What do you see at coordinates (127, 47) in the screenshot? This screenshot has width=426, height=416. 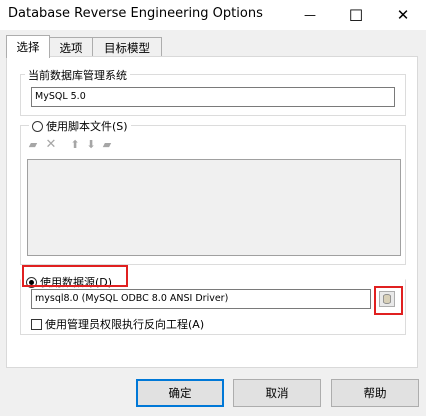 I see `tab-target-model: 目标模型` at bounding box center [127, 47].